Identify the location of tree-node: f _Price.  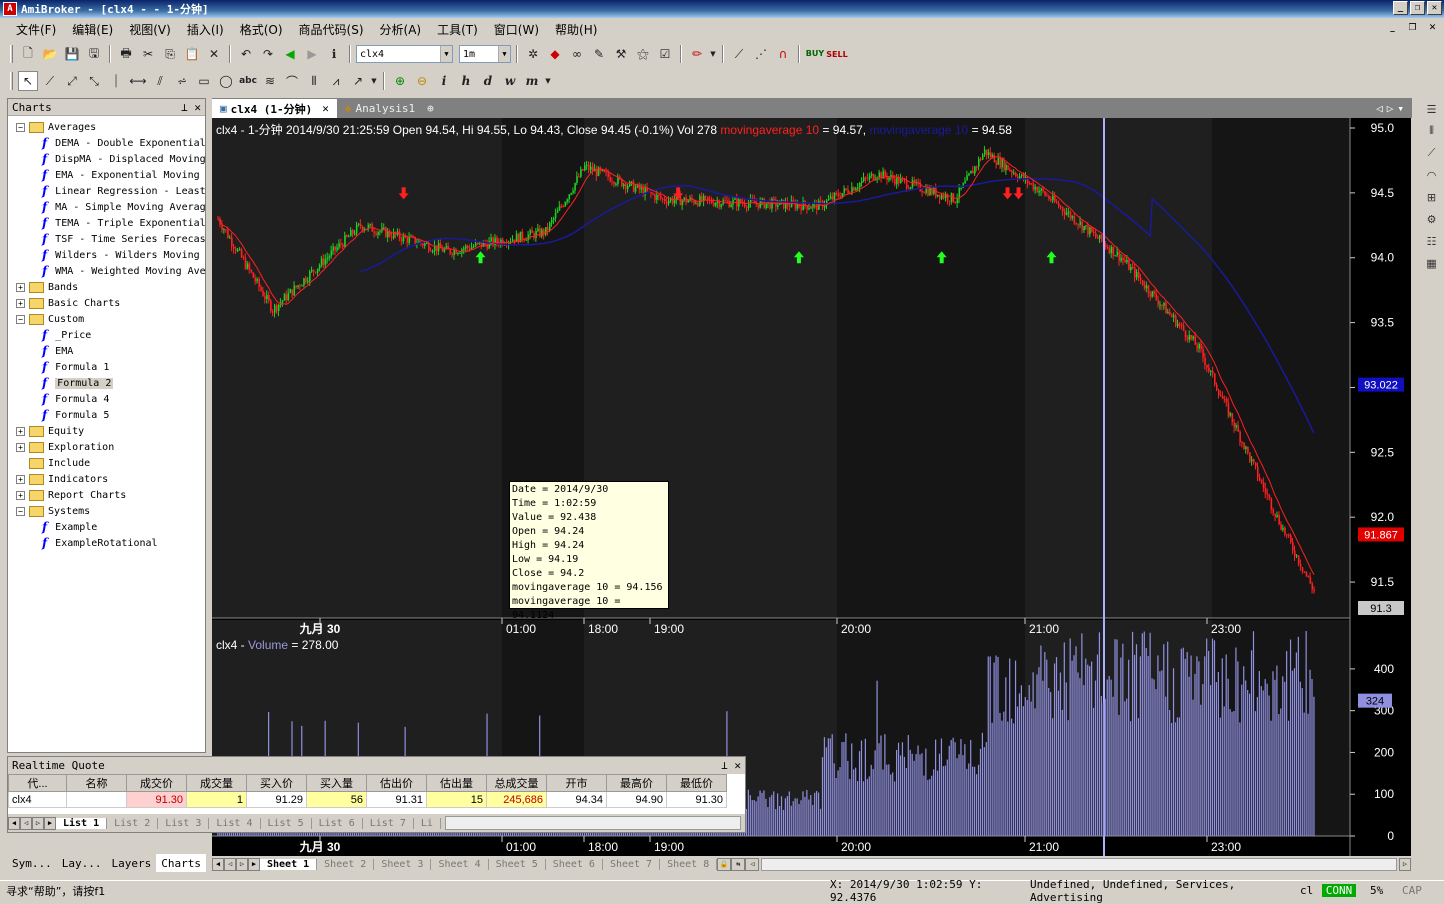
(106, 335).